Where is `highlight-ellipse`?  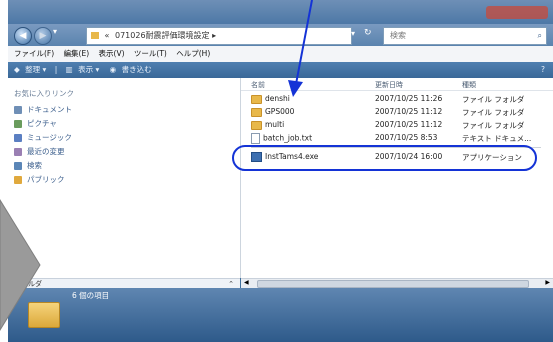 highlight-ellipse is located at coordinates (384, 158).